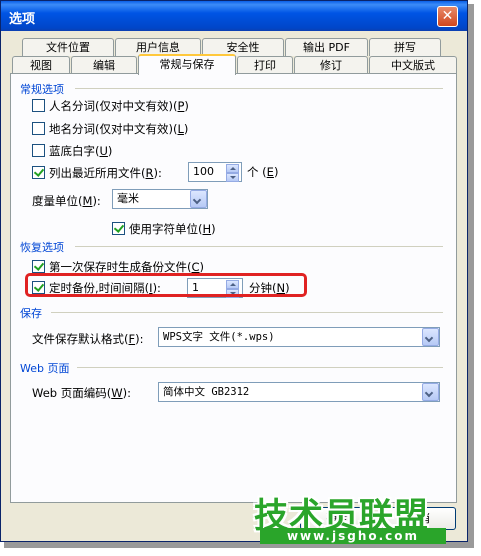 The height and width of the screenshot is (556, 481). What do you see at coordinates (299, 337) in the screenshot?
I see `save-format-select: WPS文字 文件(*.wps)` at bounding box center [299, 337].